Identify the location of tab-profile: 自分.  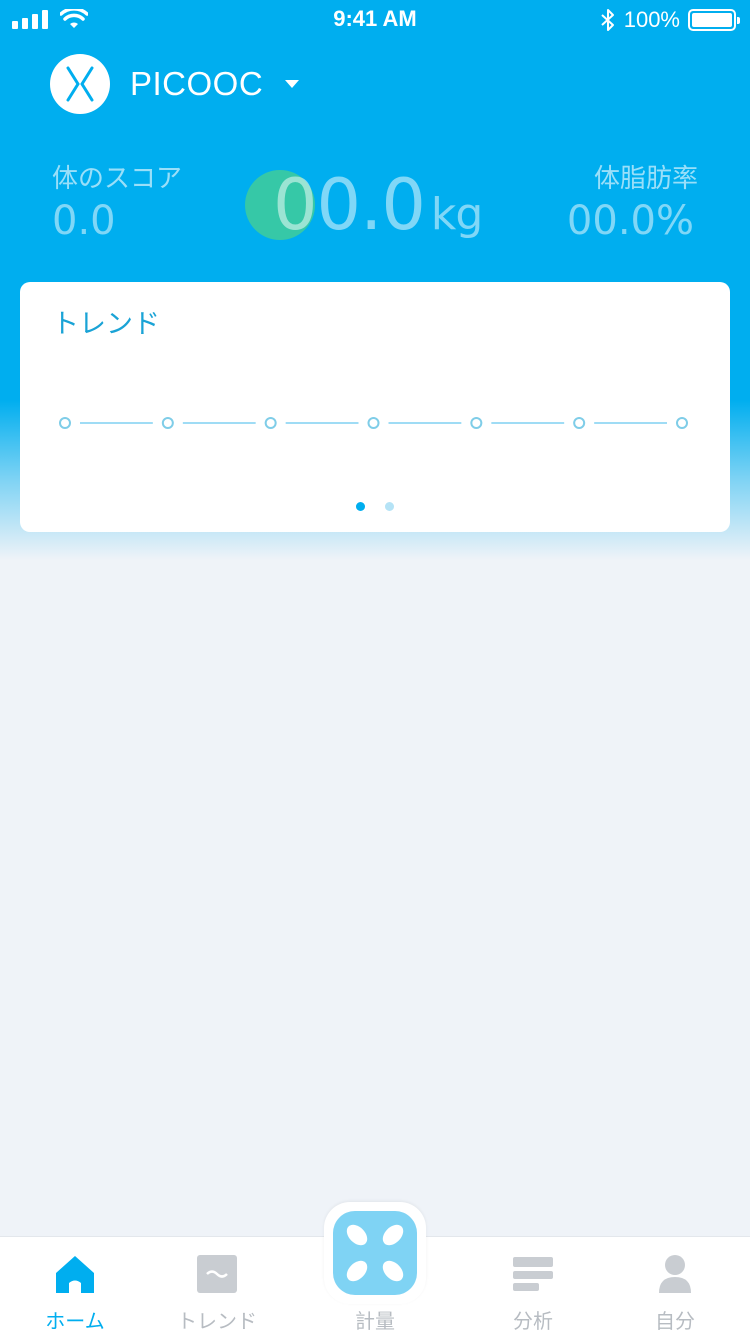
(675, 1285).